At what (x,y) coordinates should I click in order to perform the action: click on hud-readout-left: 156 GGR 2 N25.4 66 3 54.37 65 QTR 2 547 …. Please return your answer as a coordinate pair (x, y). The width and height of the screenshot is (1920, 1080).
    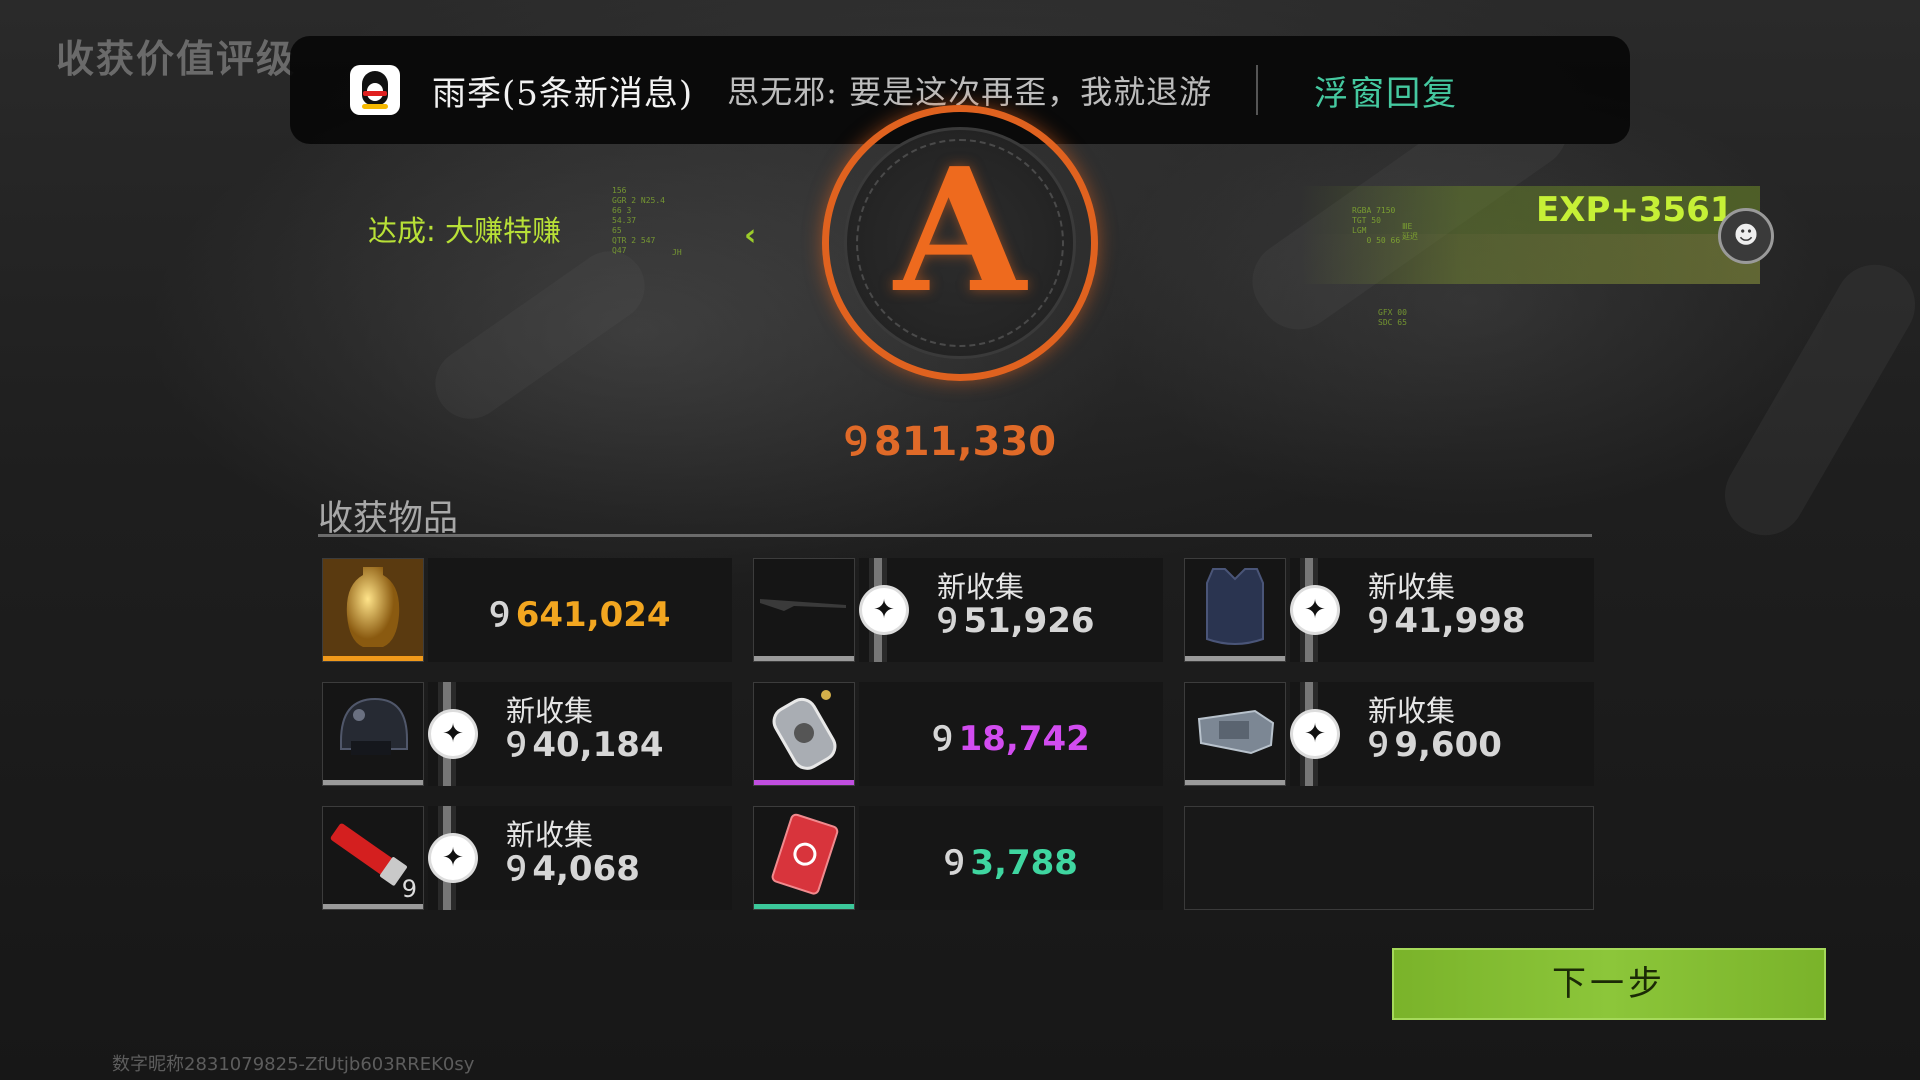
    Looking at the image, I should click on (638, 220).